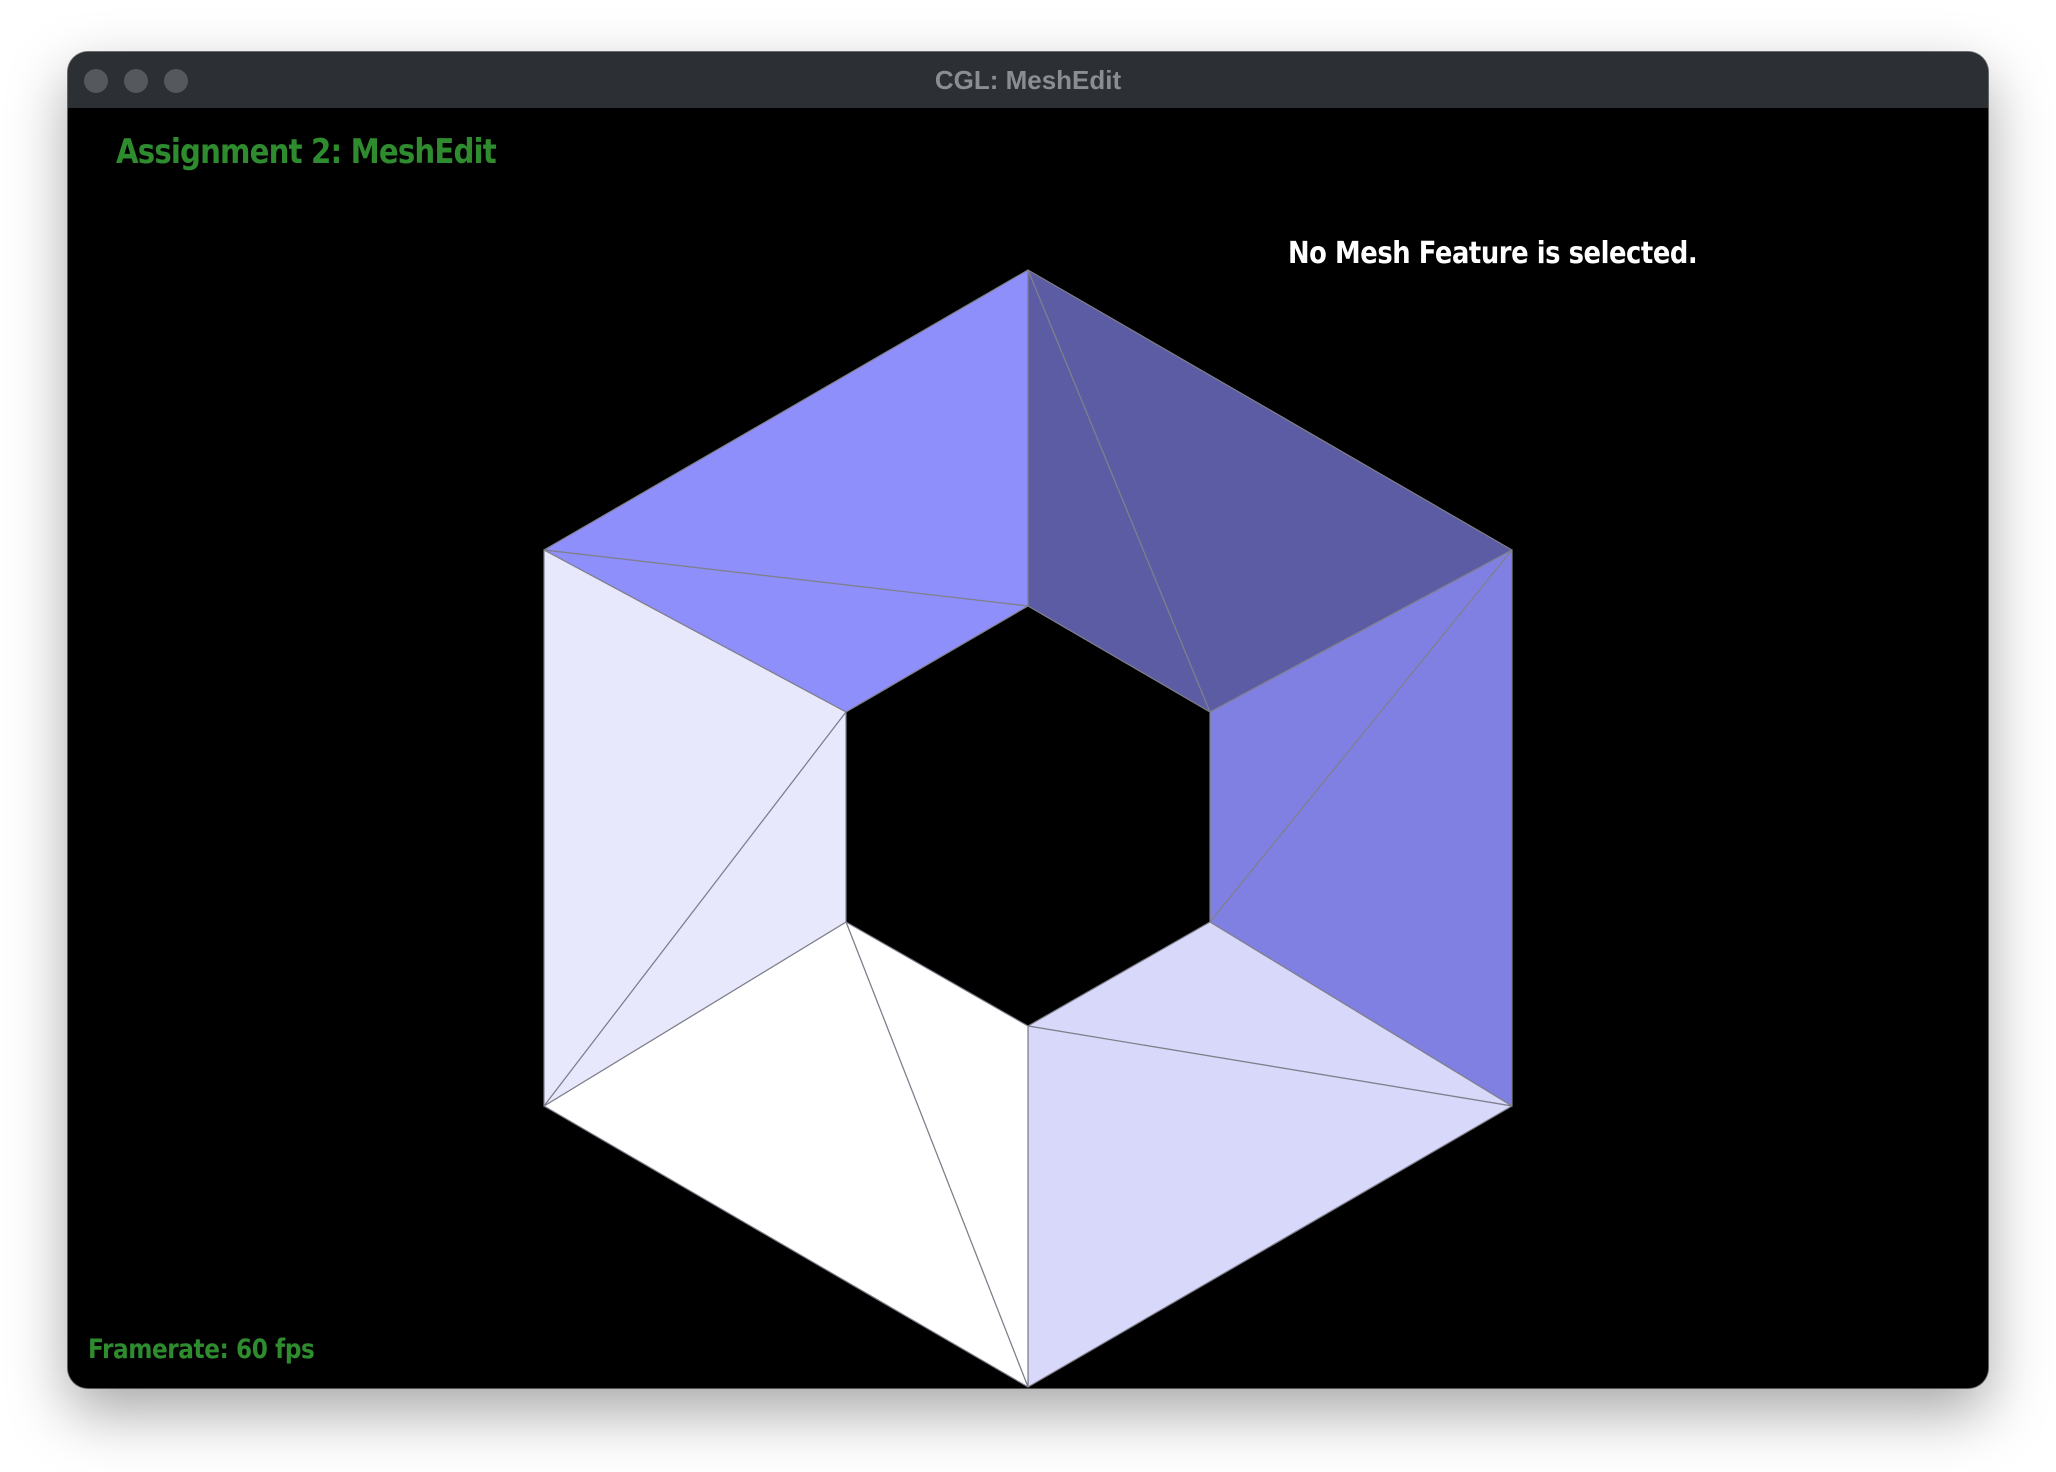 Image resolution: width=2056 pixels, height=1472 pixels. I want to click on title-bar: CGL: MeshEdit, so click(1028, 80).